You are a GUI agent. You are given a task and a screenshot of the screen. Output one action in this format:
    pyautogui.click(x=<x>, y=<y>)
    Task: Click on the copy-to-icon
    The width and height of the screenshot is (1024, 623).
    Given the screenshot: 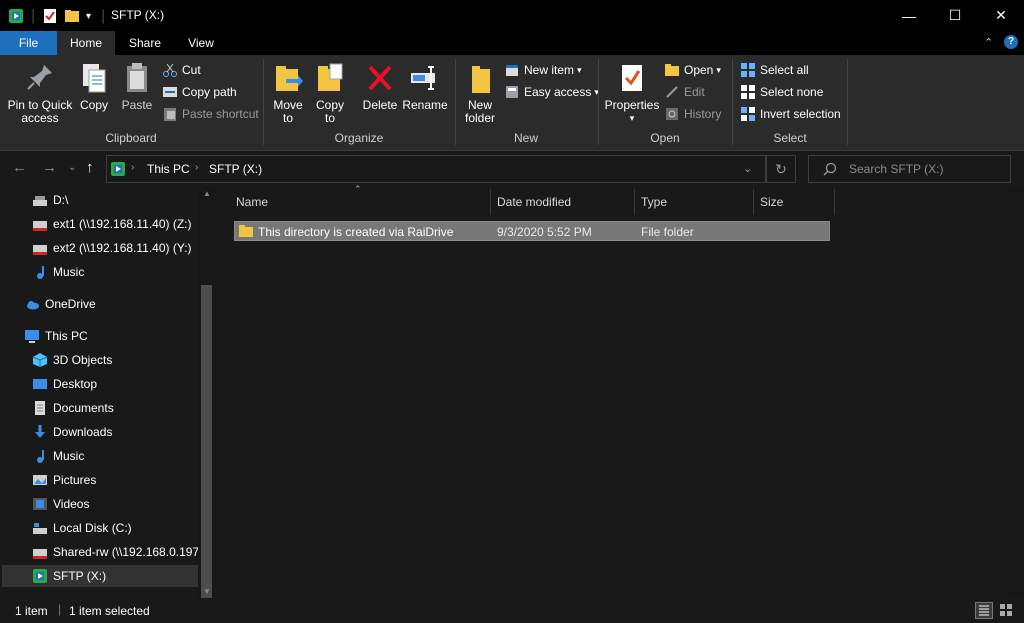 What is the action you would take?
    pyautogui.click(x=330, y=78)
    